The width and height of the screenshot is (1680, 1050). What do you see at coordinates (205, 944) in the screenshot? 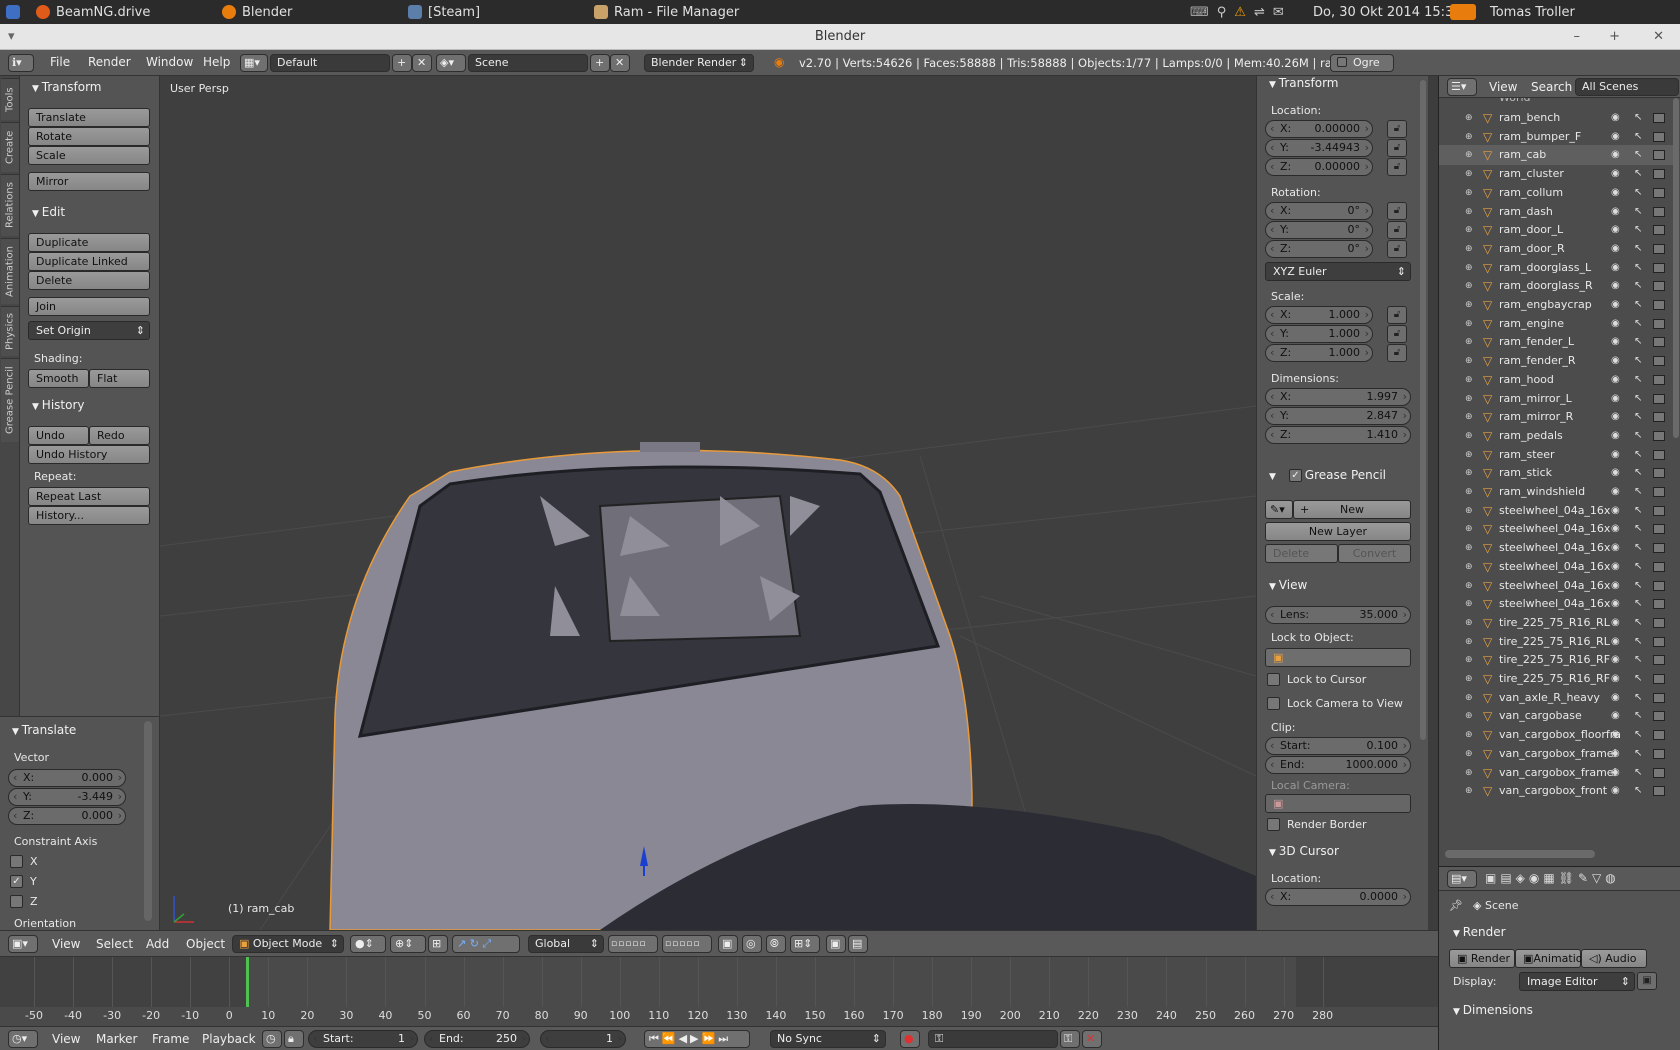
I see `object-menu: Object` at bounding box center [205, 944].